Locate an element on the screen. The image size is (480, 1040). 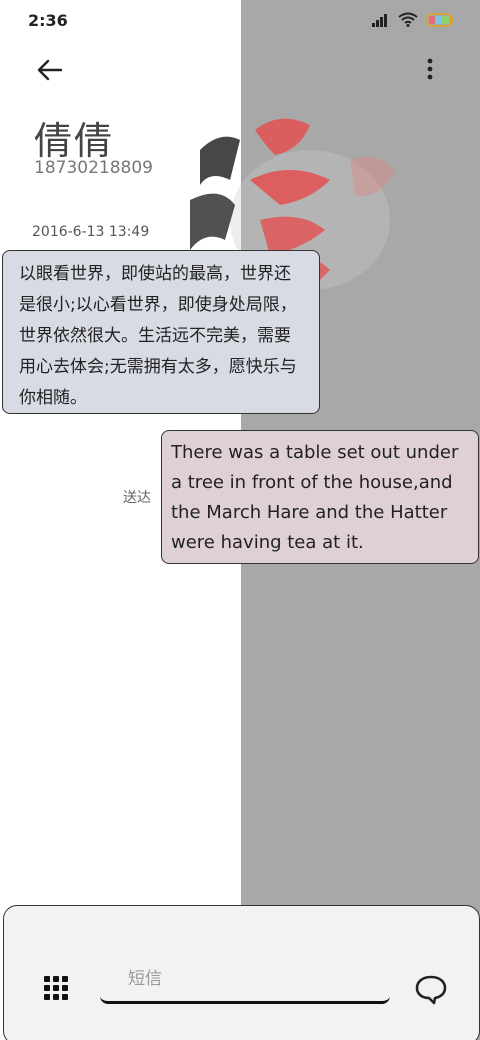
signal-icon is located at coordinates (381, 21).